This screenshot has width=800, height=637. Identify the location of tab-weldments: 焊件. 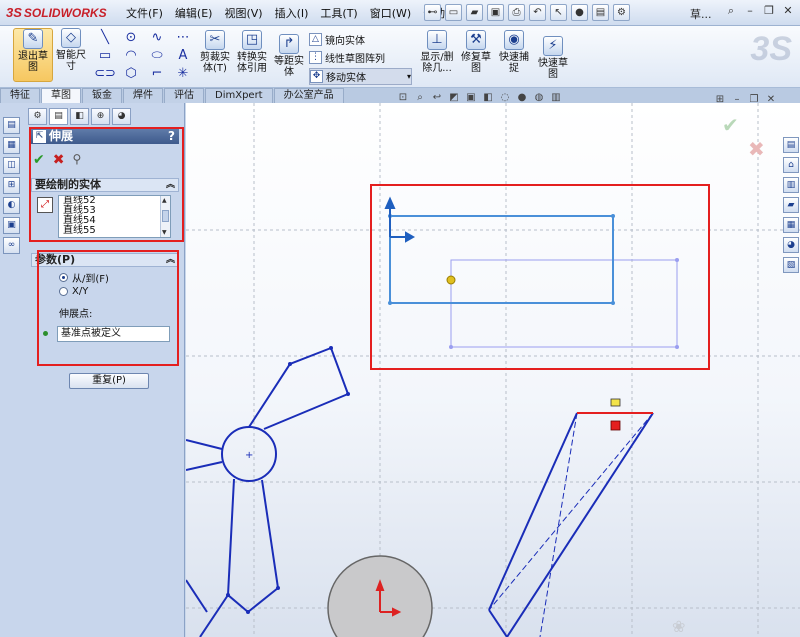
(143, 95).